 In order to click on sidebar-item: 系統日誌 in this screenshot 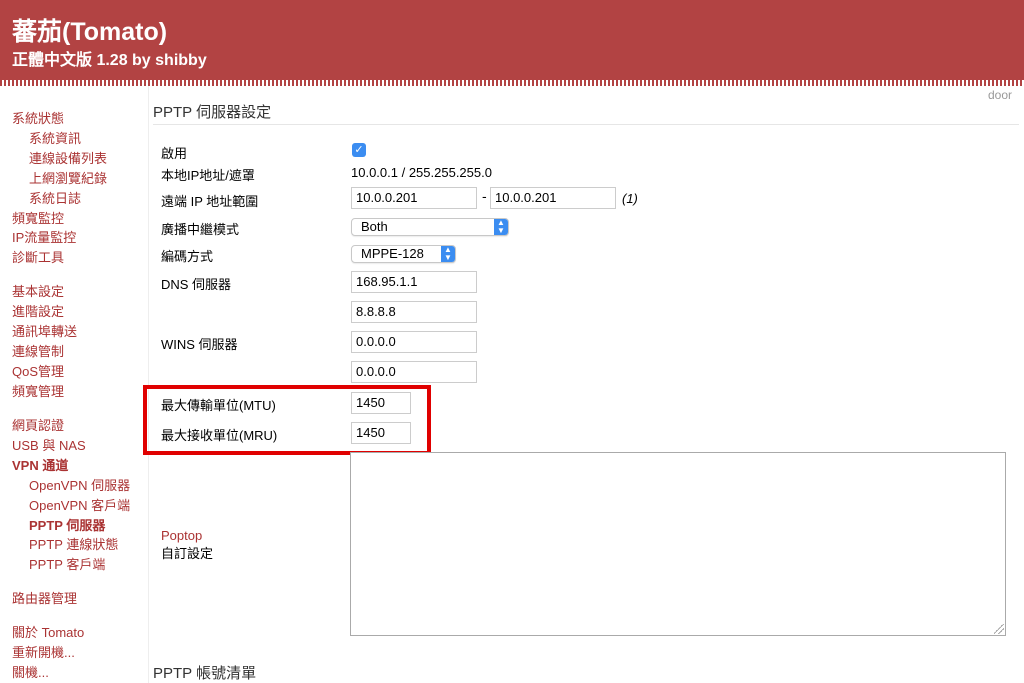, I will do `click(55, 197)`.